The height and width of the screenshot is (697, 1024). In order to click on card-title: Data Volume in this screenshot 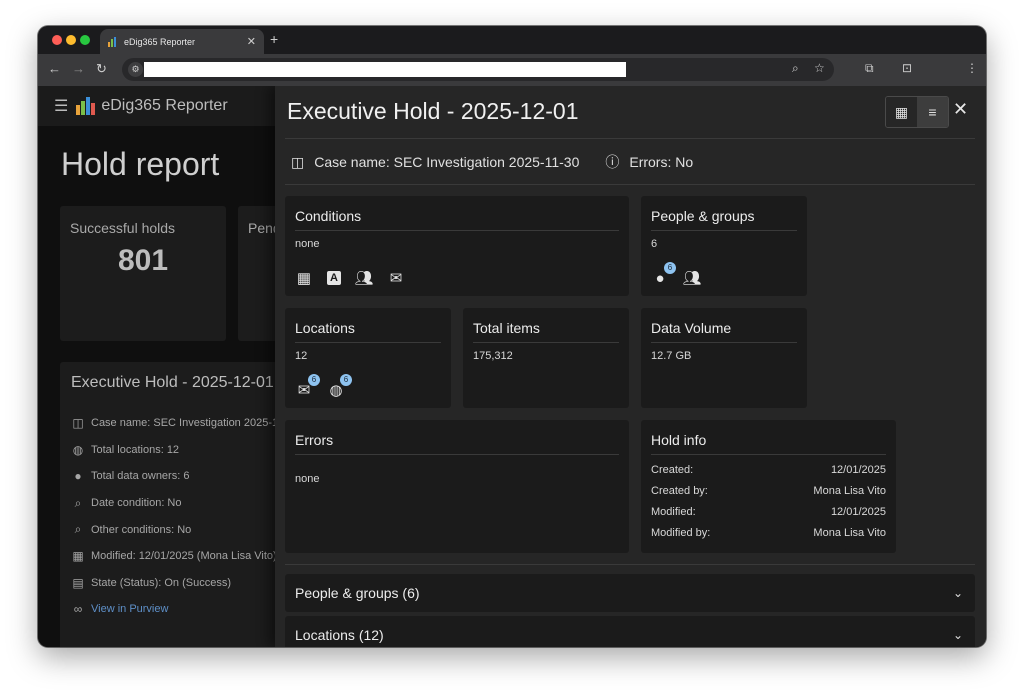, I will do `click(724, 331)`.